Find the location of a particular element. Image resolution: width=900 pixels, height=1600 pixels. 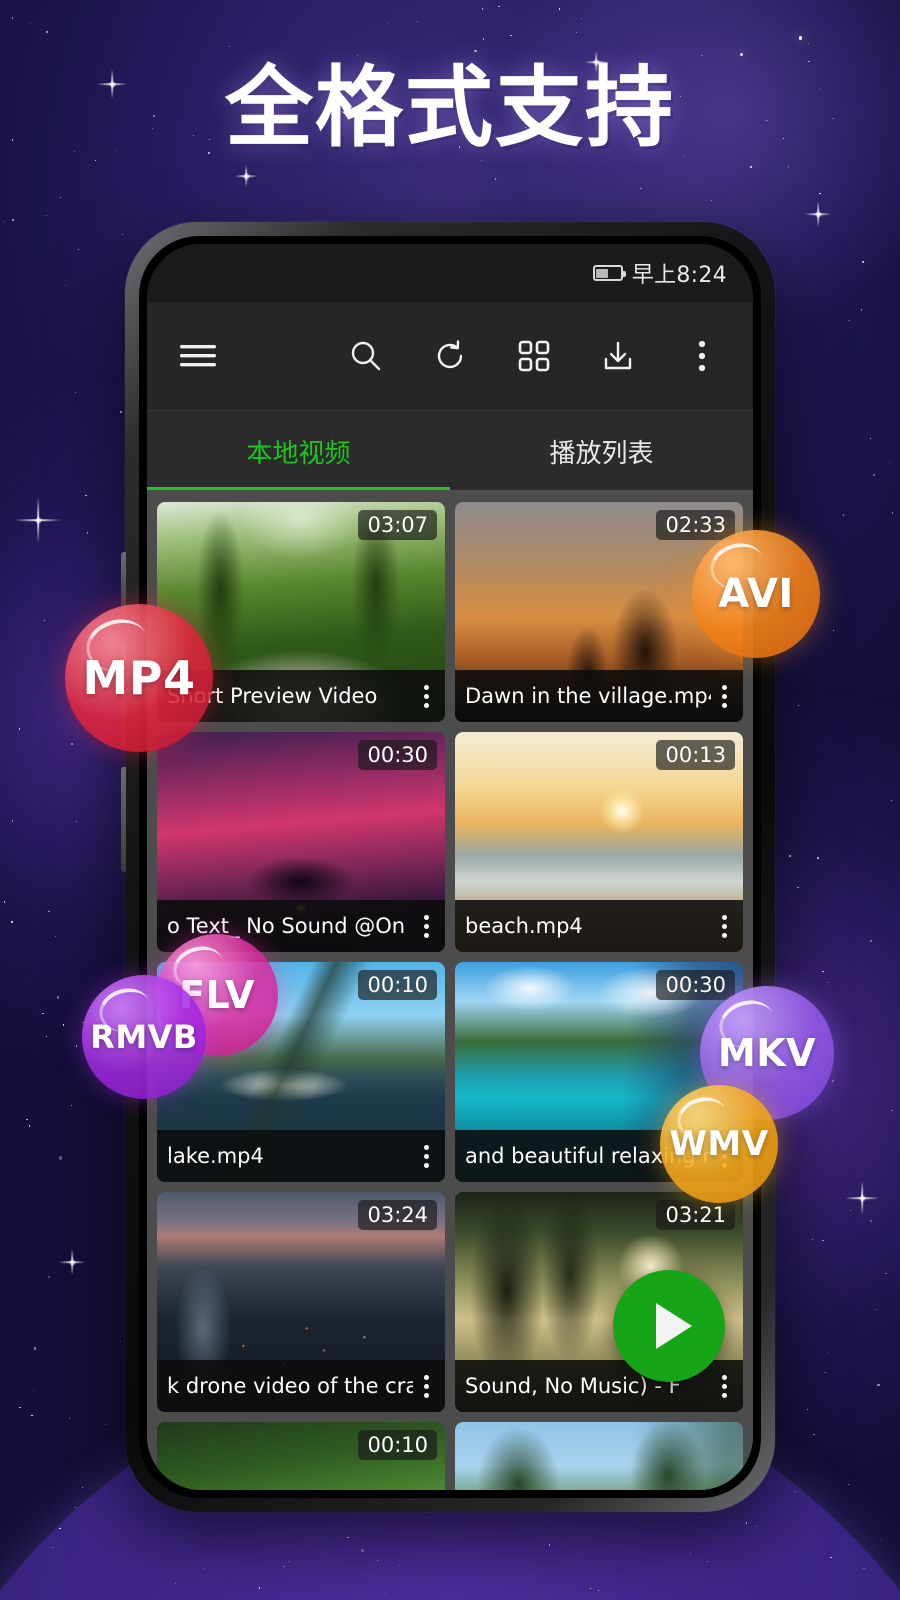

tab-bar: 本地视频 播放列表 is located at coordinates (450, 451).